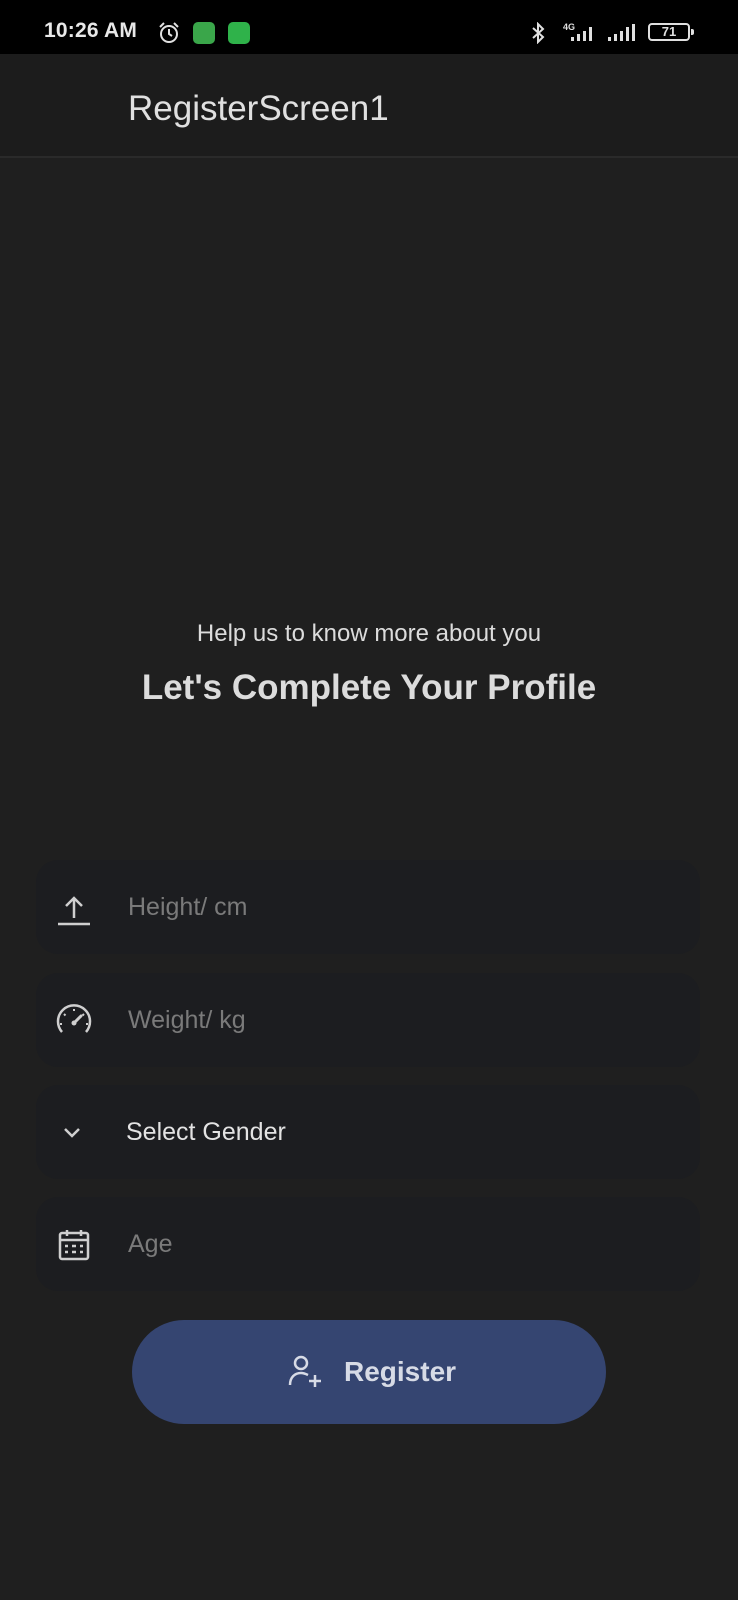  What do you see at coordinates (169, 32) in the screenshot?
I see `alarm-icon` at bounding box center [169, 32].